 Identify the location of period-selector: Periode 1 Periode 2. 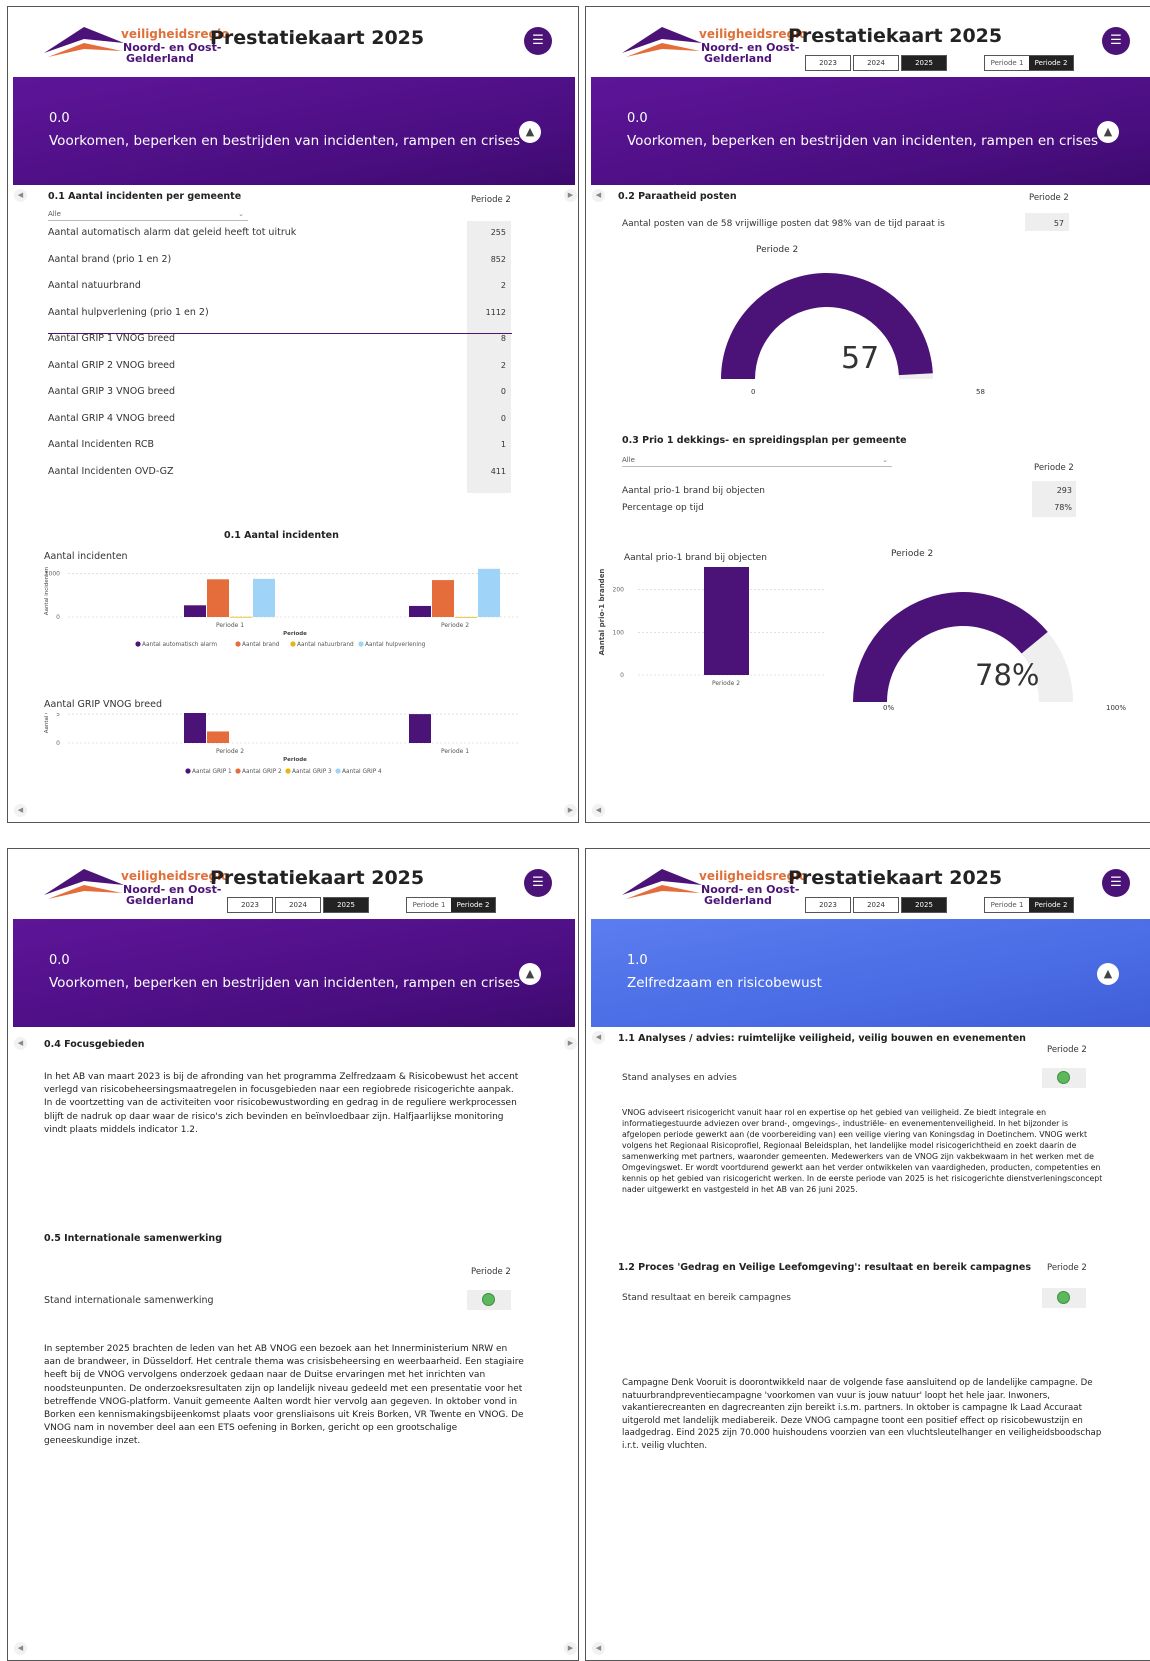
(451, 905).